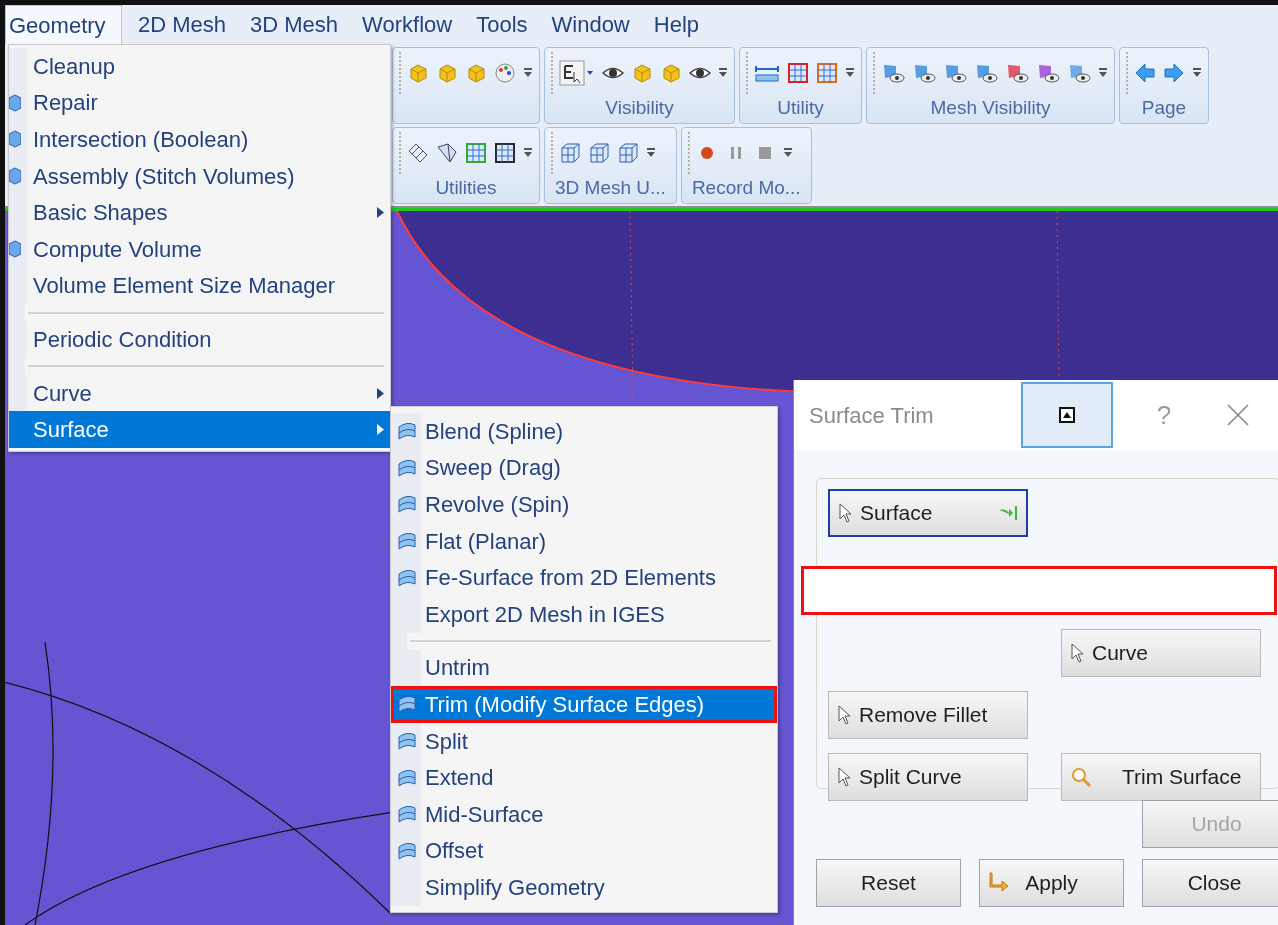 This screenshot has width=1278, height=925. I want to click on tool-button: Split Curve, so click(928, 777).